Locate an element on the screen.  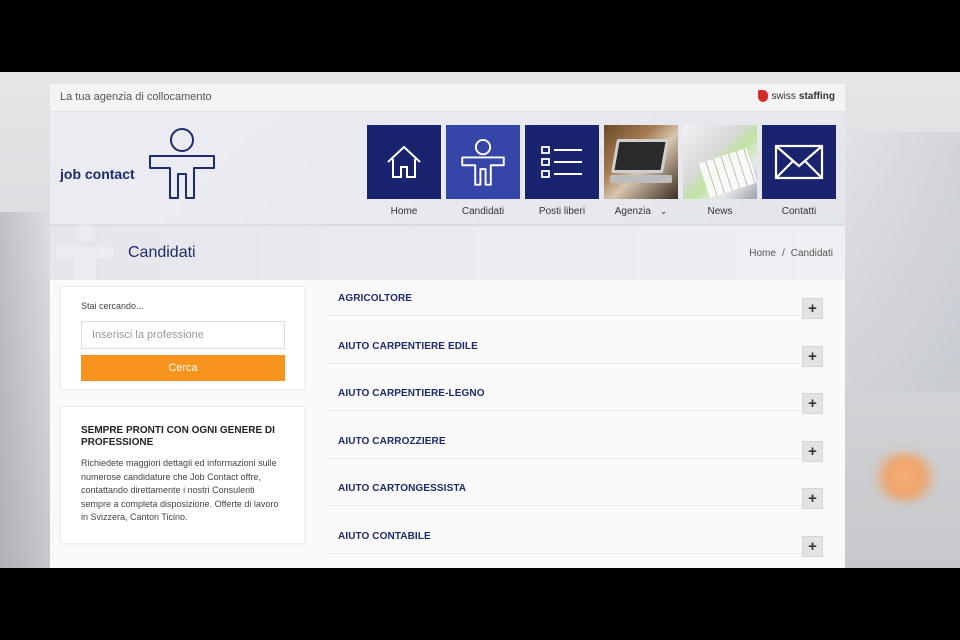
person-icon is located at coordinates (483, 162).